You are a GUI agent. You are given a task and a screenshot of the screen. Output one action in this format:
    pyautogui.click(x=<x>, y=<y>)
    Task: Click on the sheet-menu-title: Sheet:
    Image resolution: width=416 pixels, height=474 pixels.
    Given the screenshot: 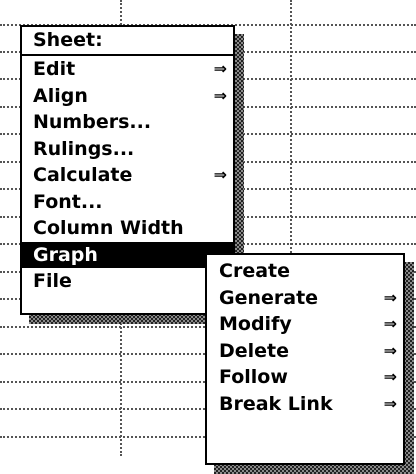 What is the action you would take?
    pyautogui.click(x=127, y=41)
    